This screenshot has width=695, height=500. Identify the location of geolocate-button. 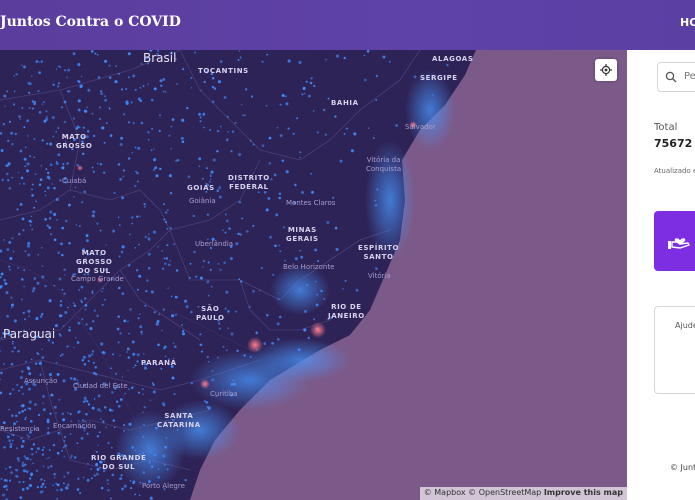
(606, 70).